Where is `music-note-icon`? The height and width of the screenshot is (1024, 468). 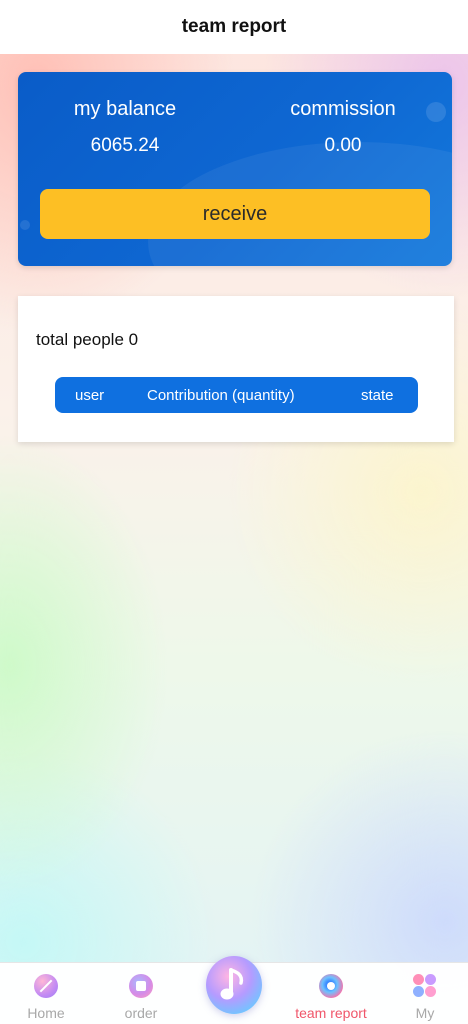 music-note-icon is located at coordinates (232, 984).